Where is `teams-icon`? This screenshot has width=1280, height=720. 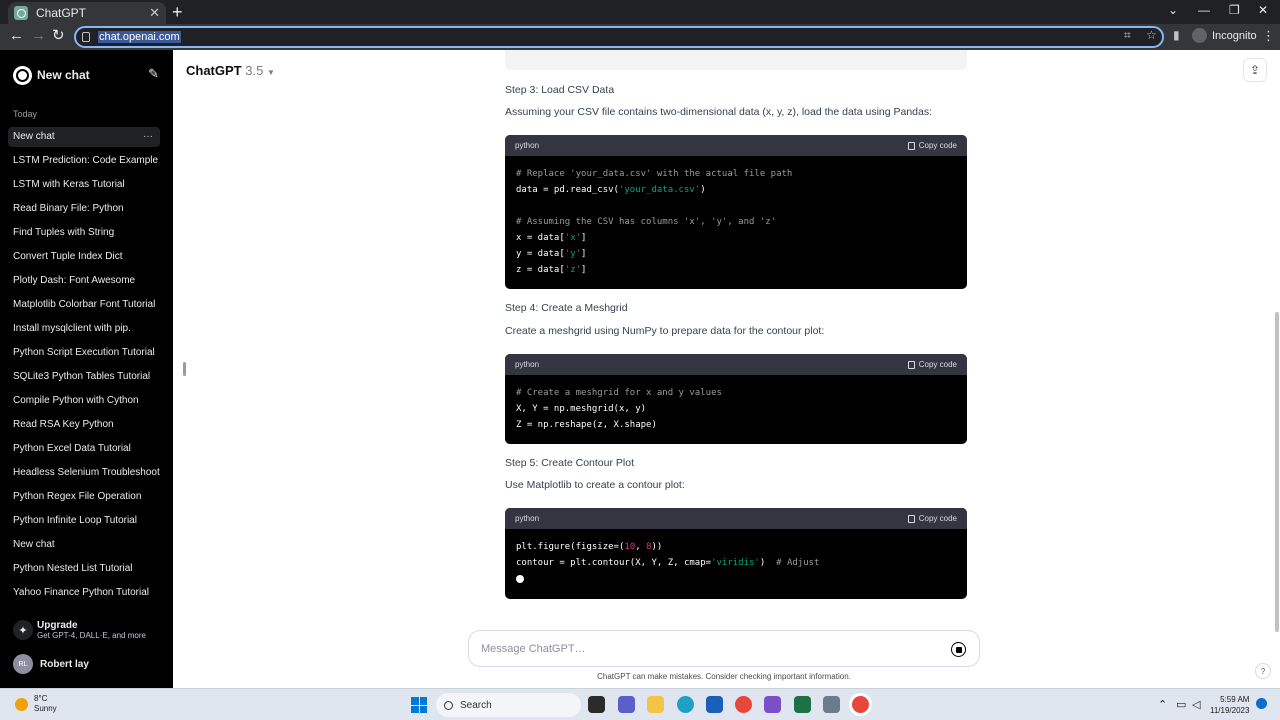
teams-icon is located at coordinates (626, 704).